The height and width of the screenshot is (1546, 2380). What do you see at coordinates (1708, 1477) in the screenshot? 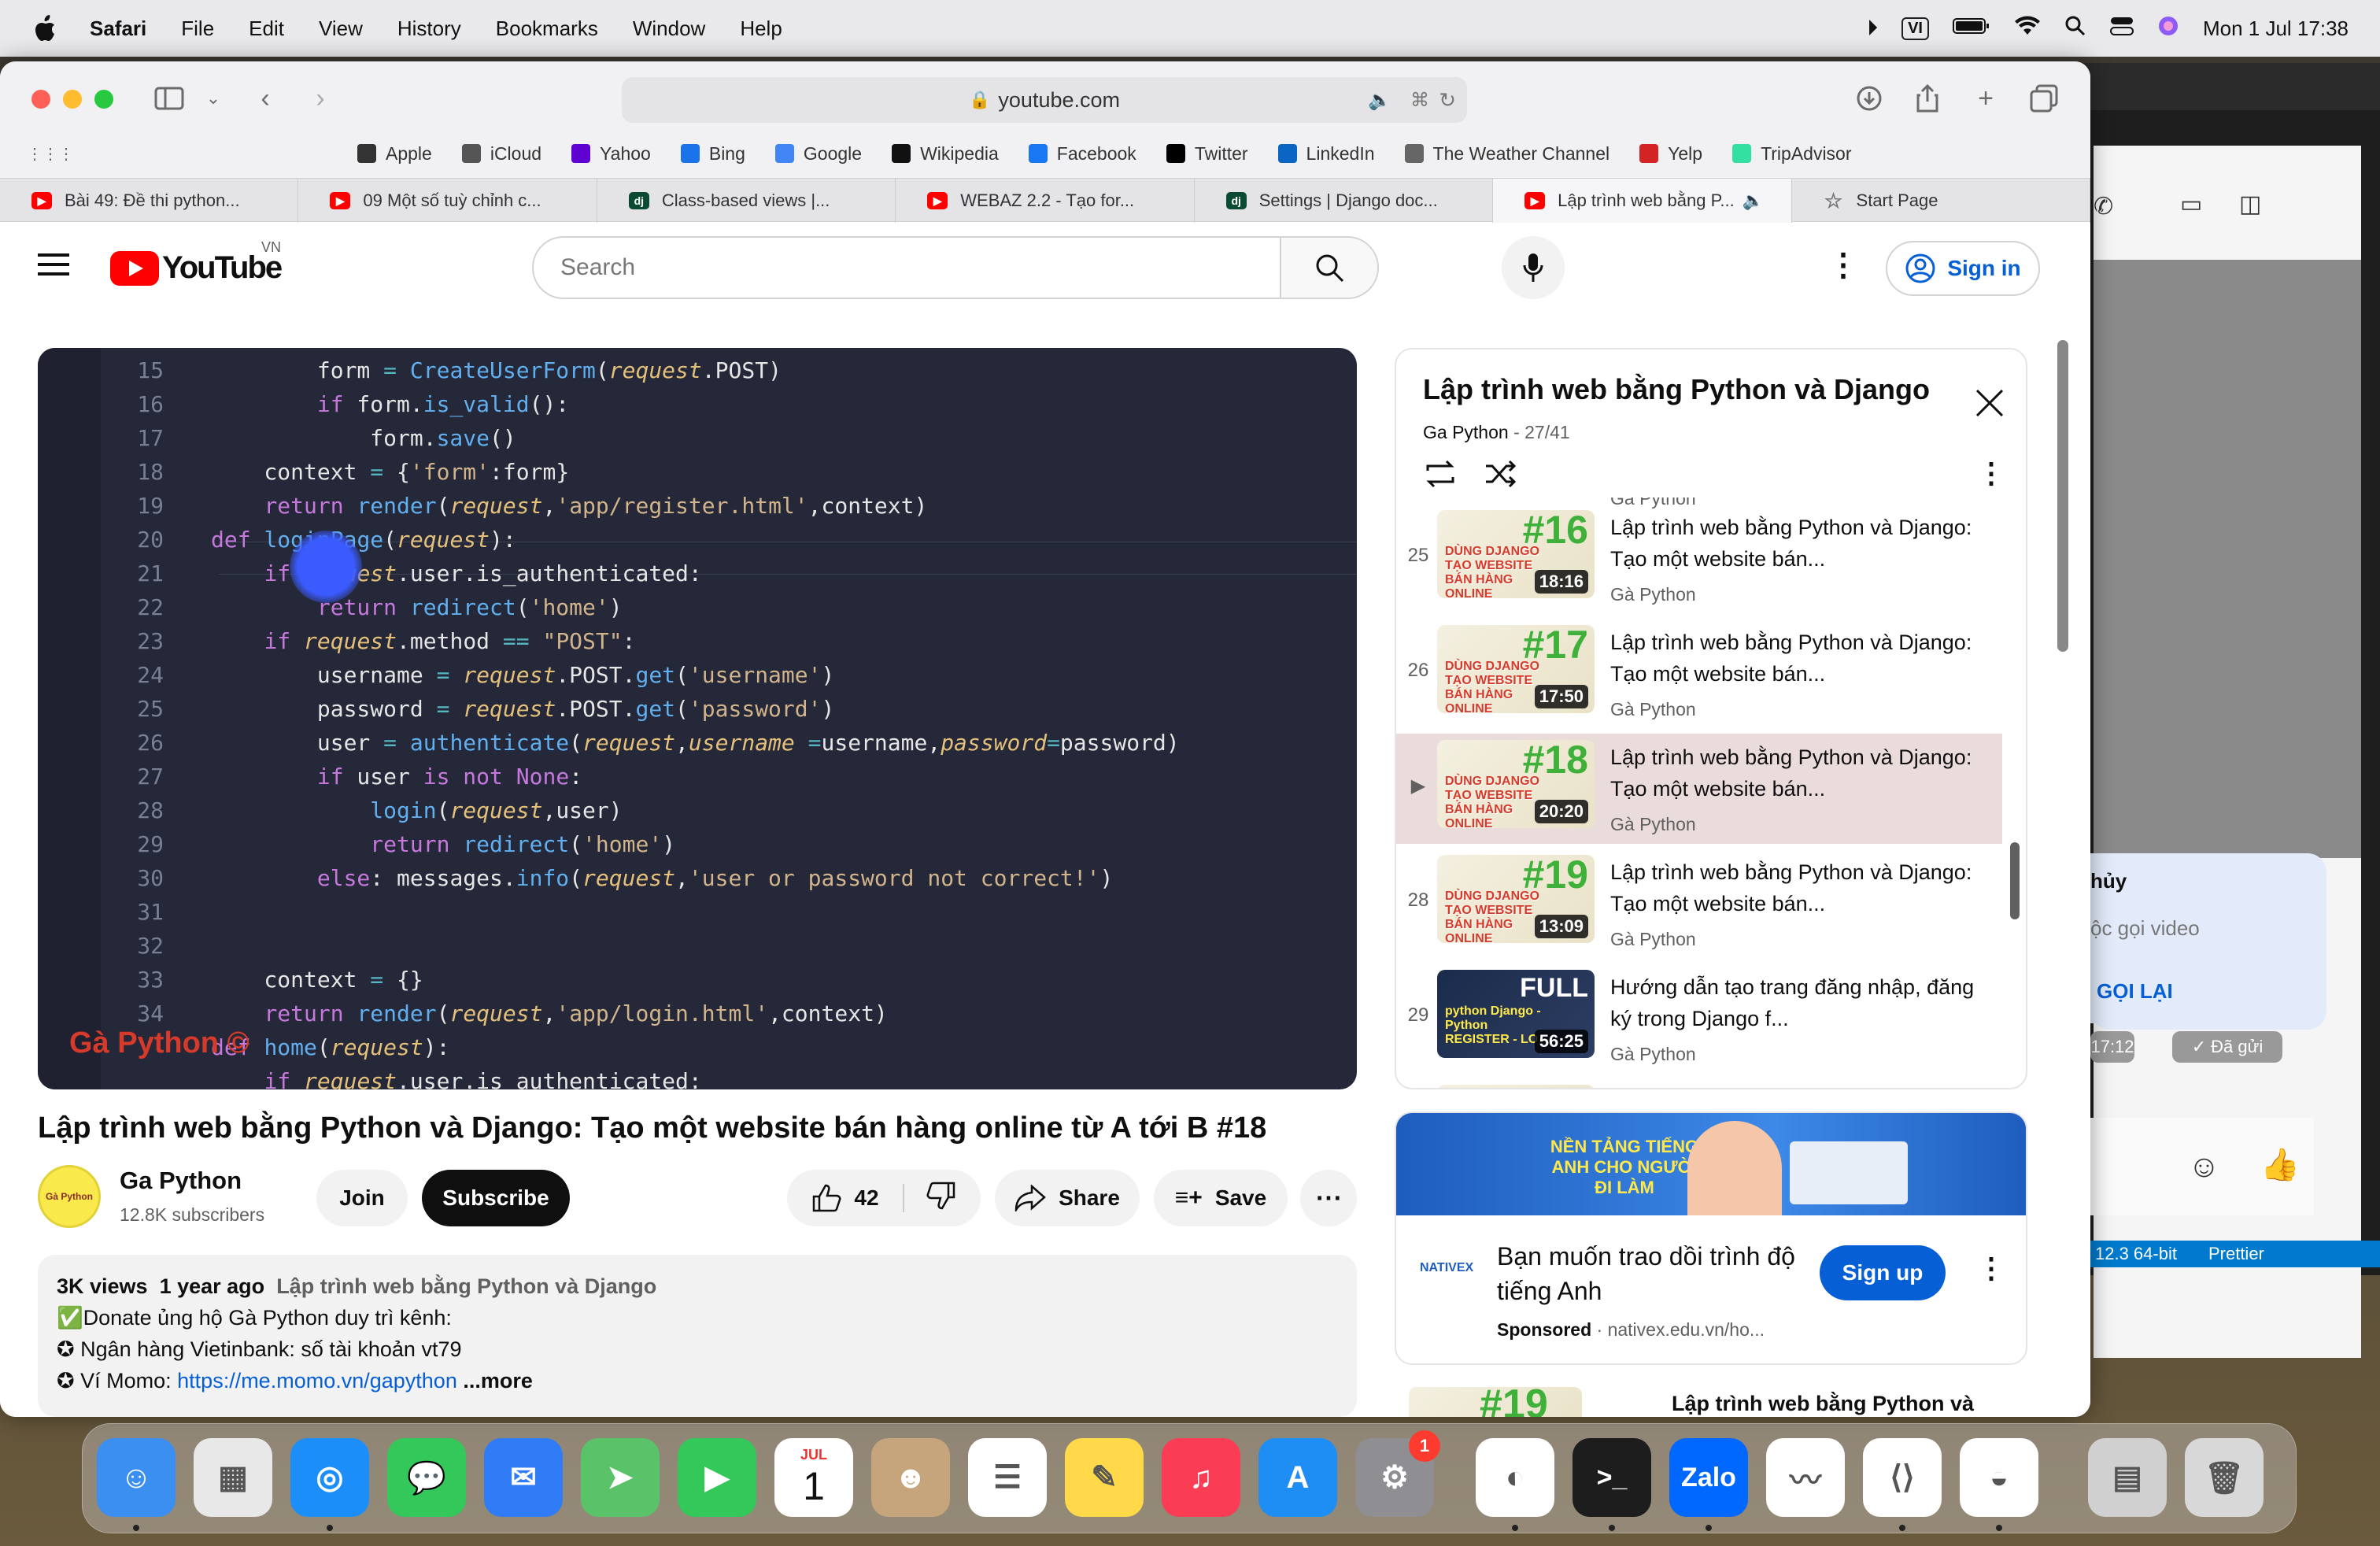
I see `dock-zalo-icon: Zalo` at bounding box center [1708, 1477].